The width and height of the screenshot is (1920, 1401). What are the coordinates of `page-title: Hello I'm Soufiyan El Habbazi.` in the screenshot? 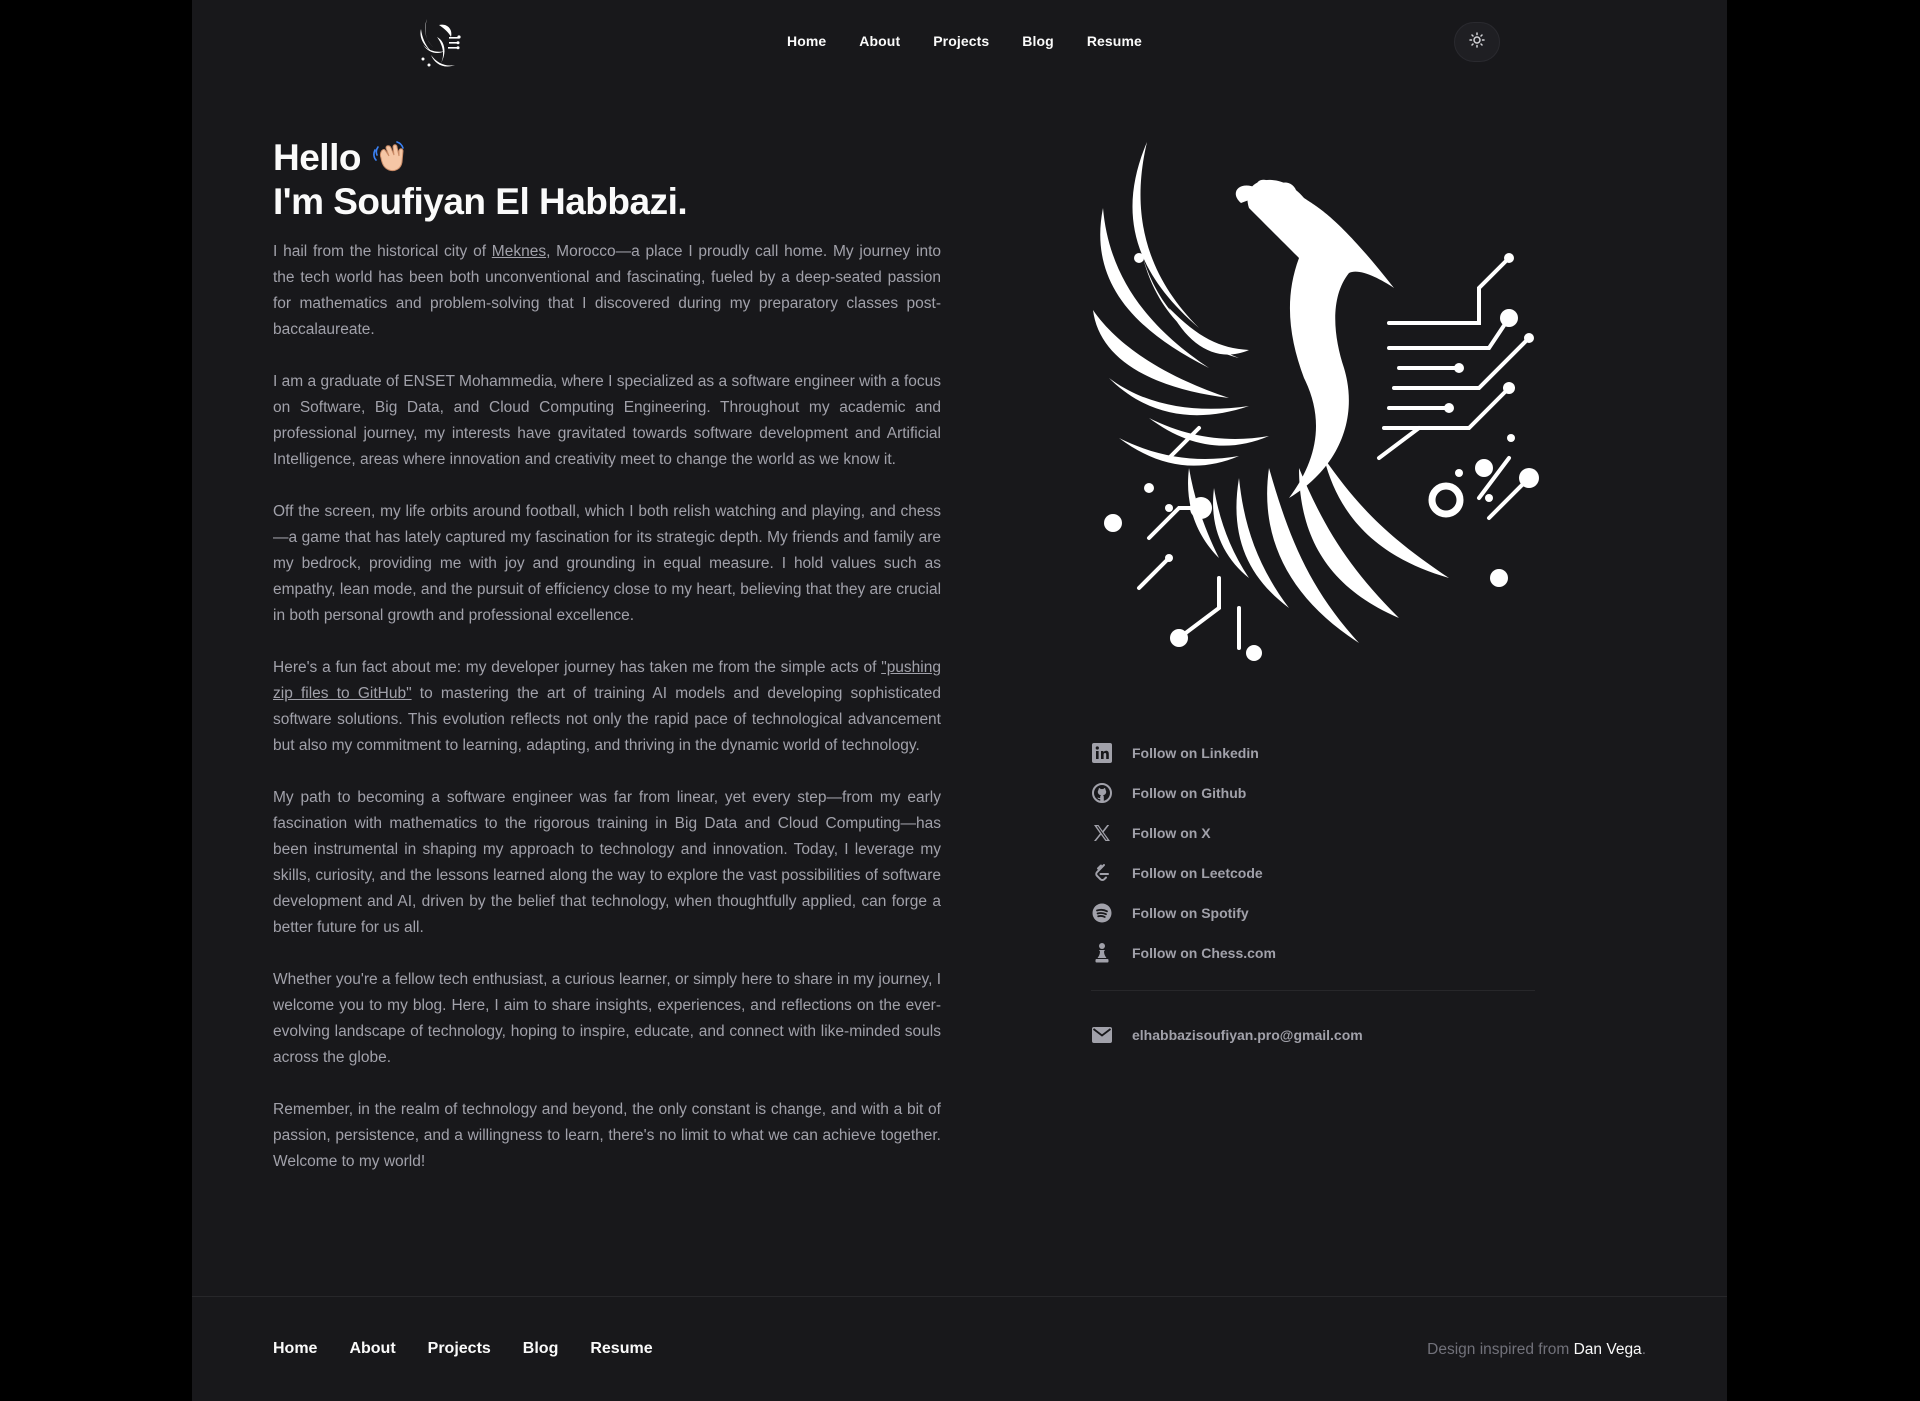 It's located at (607, 180).